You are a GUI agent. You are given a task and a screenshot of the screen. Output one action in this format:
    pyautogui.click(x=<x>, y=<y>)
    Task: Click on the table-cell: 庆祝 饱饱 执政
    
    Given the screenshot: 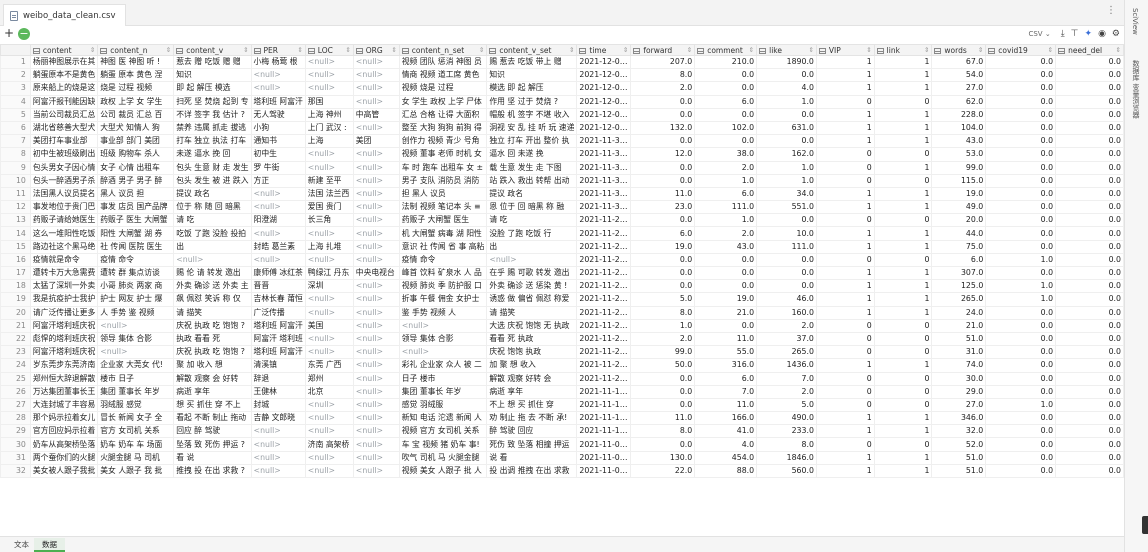 What is the action you would take?
    pyautogui.click(x=532, y=352)
    